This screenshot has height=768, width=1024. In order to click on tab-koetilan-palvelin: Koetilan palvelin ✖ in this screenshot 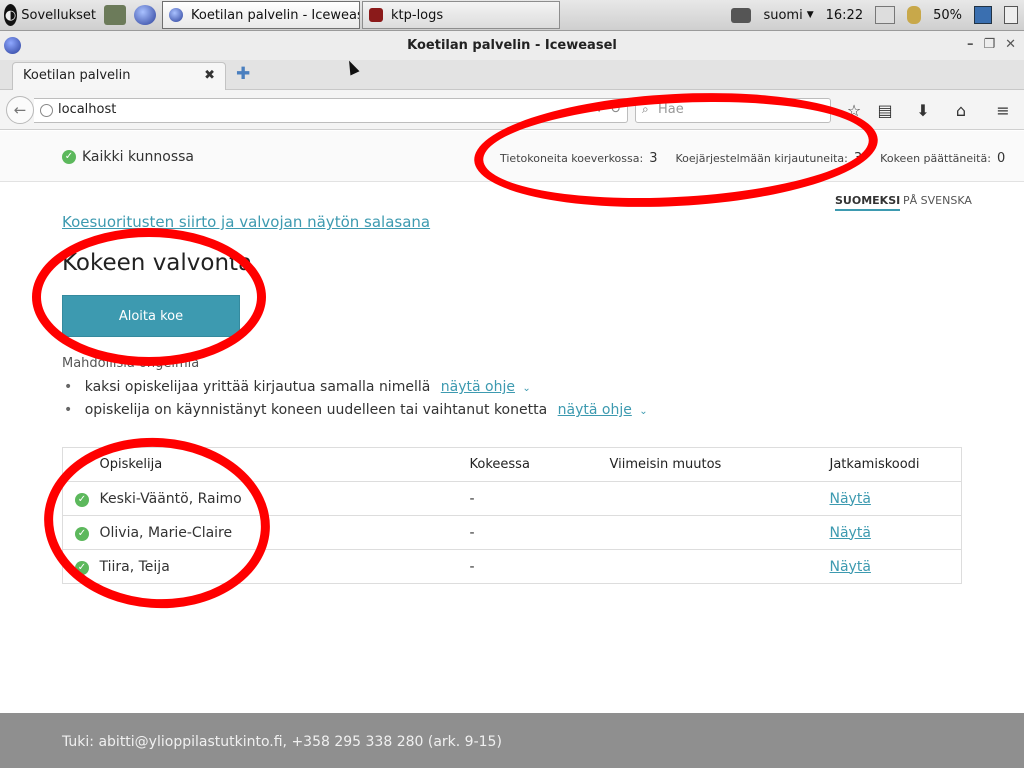, I will do `click(119, 76)`.